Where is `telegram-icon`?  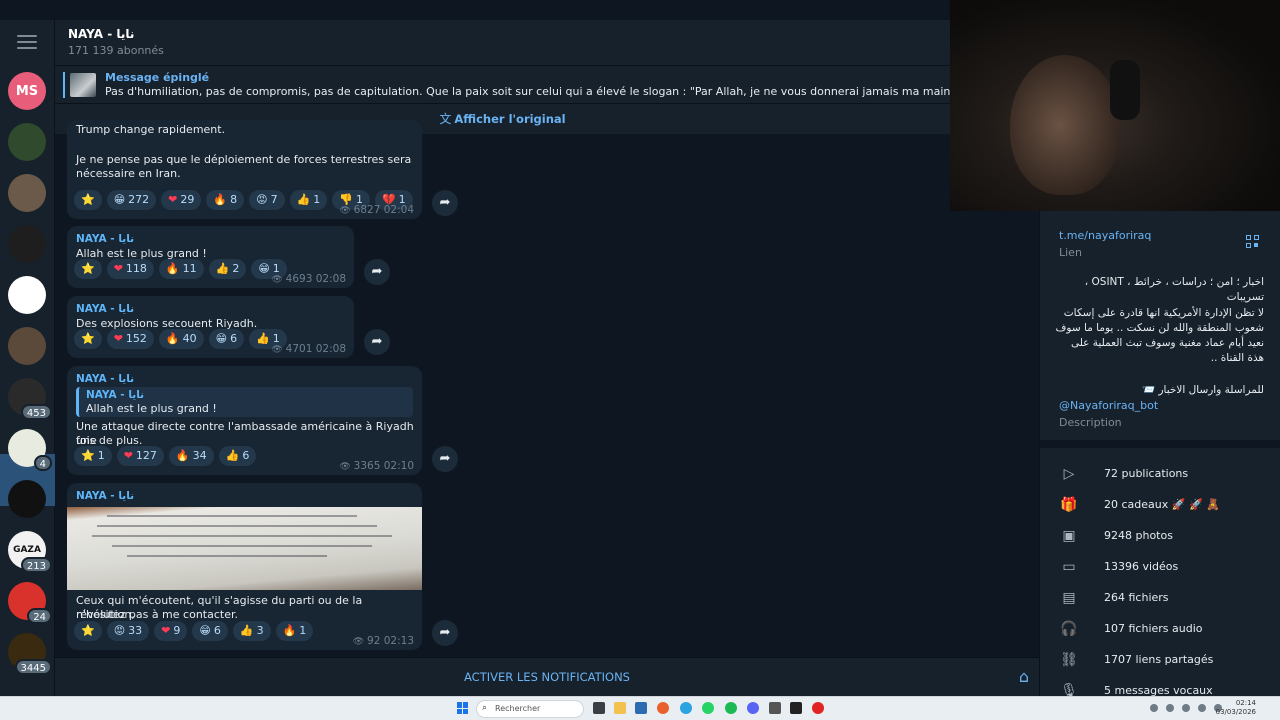 telegram-icon is located at coordinates (686, 708).